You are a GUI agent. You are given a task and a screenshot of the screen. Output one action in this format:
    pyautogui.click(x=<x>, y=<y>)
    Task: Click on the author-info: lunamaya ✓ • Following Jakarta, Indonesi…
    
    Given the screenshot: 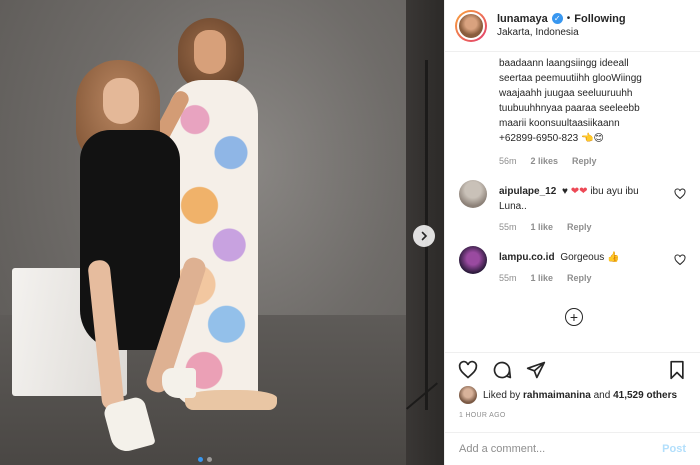 What is the action you would take?
    pyautogui.click(x=561, y=25)
    